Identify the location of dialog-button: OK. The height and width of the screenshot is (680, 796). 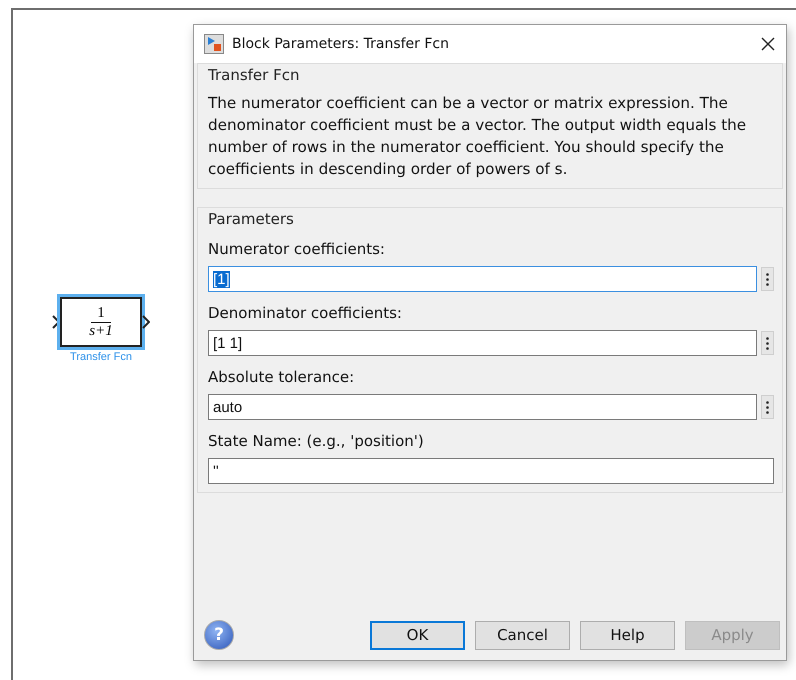
(417, 635).